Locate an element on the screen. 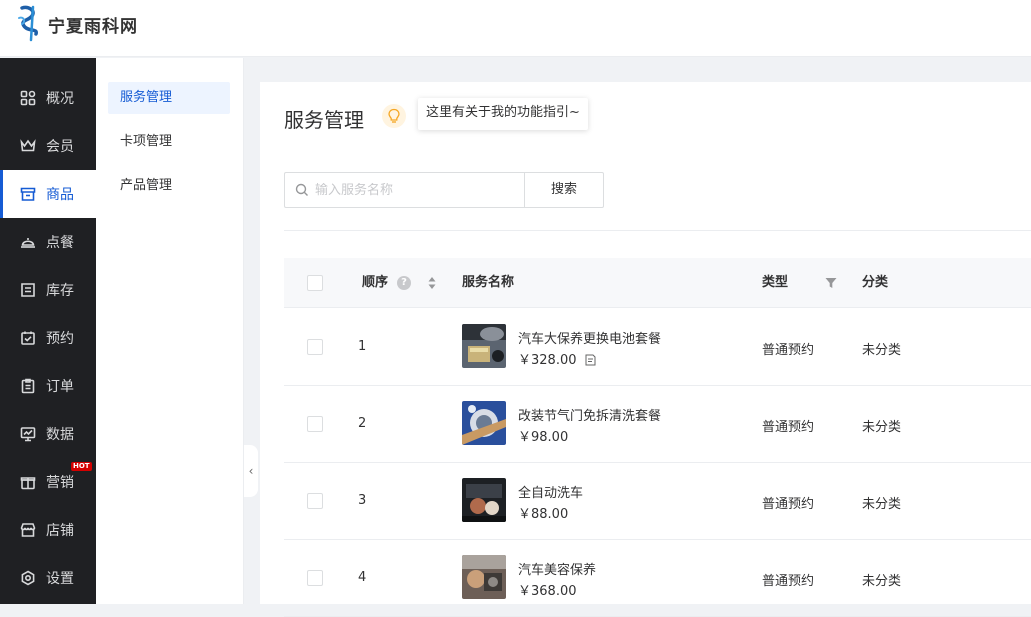 The height and width of the screenshot is (617, 1031). brand-logo: 宁夏雨科网 is located at coordinates (77, 23).